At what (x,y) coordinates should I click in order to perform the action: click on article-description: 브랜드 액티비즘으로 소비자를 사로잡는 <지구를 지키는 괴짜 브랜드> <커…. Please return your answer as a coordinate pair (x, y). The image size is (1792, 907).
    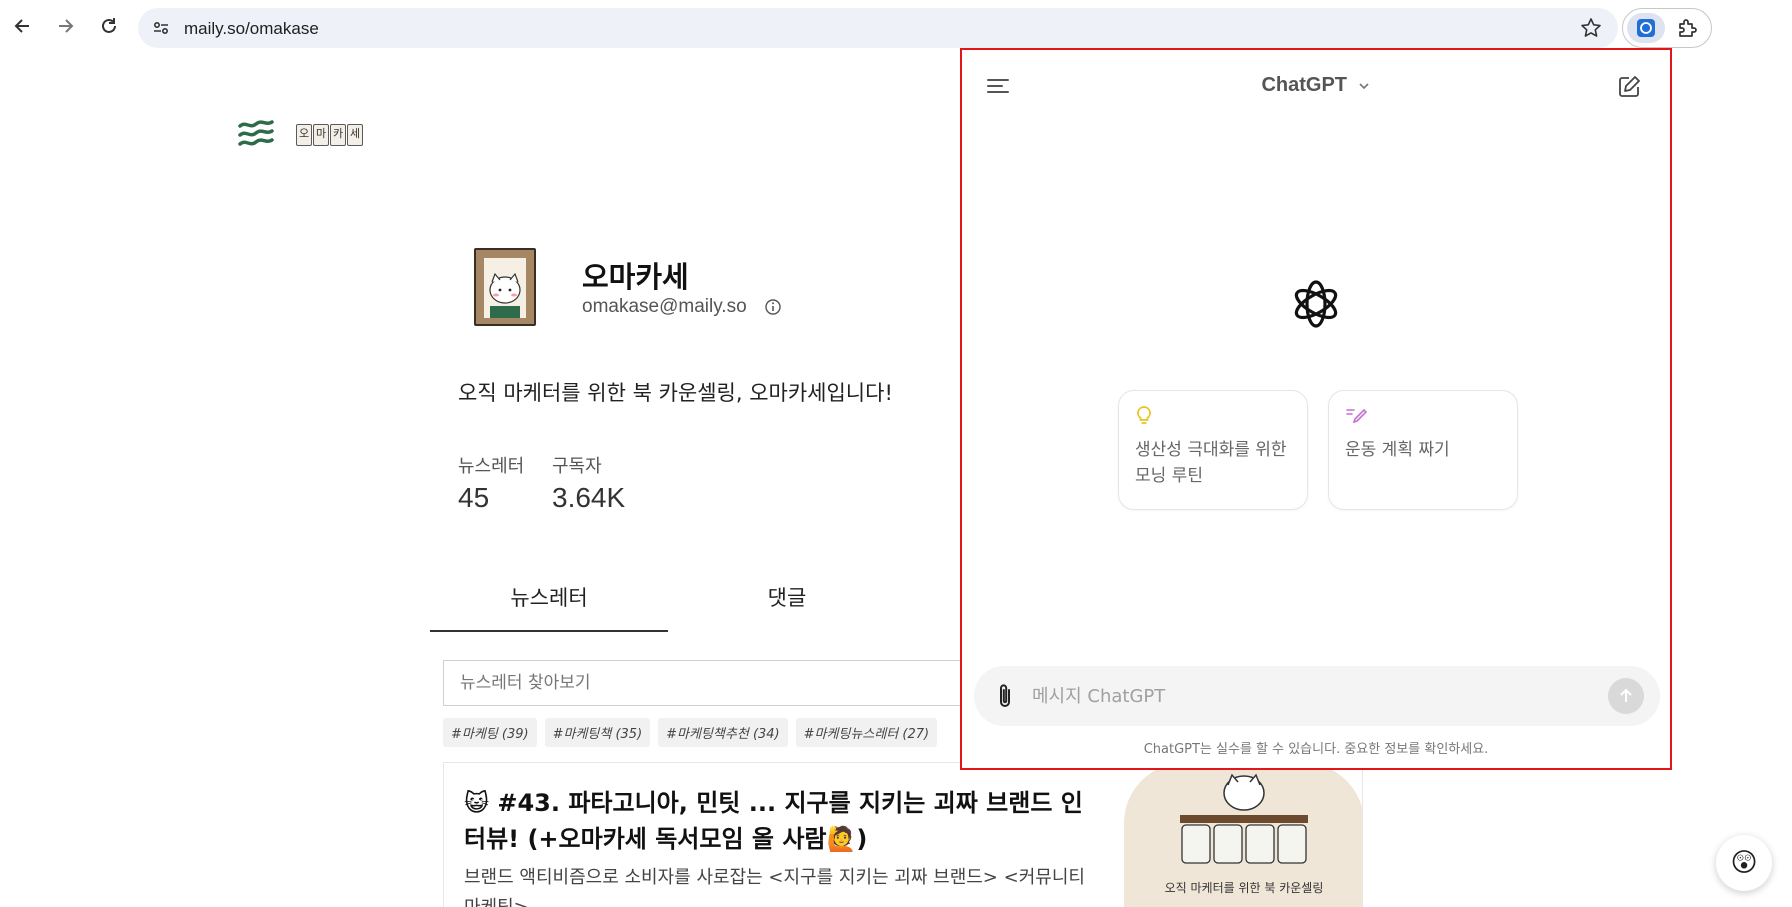
    Looking at the image, I should click on (774, 887).